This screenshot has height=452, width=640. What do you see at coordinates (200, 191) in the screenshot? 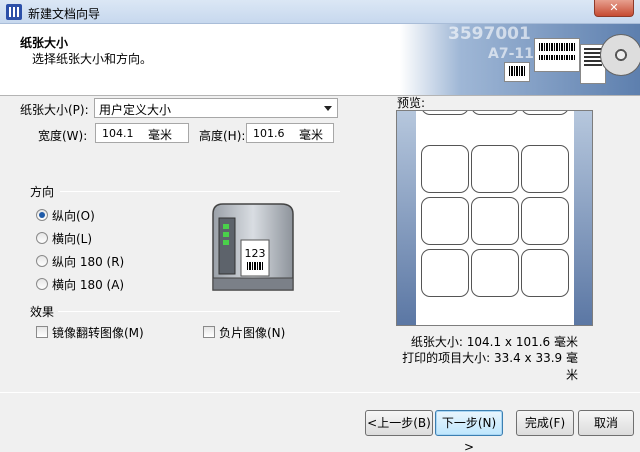
I see `orientation-divider` at bounding box center [200, 191].